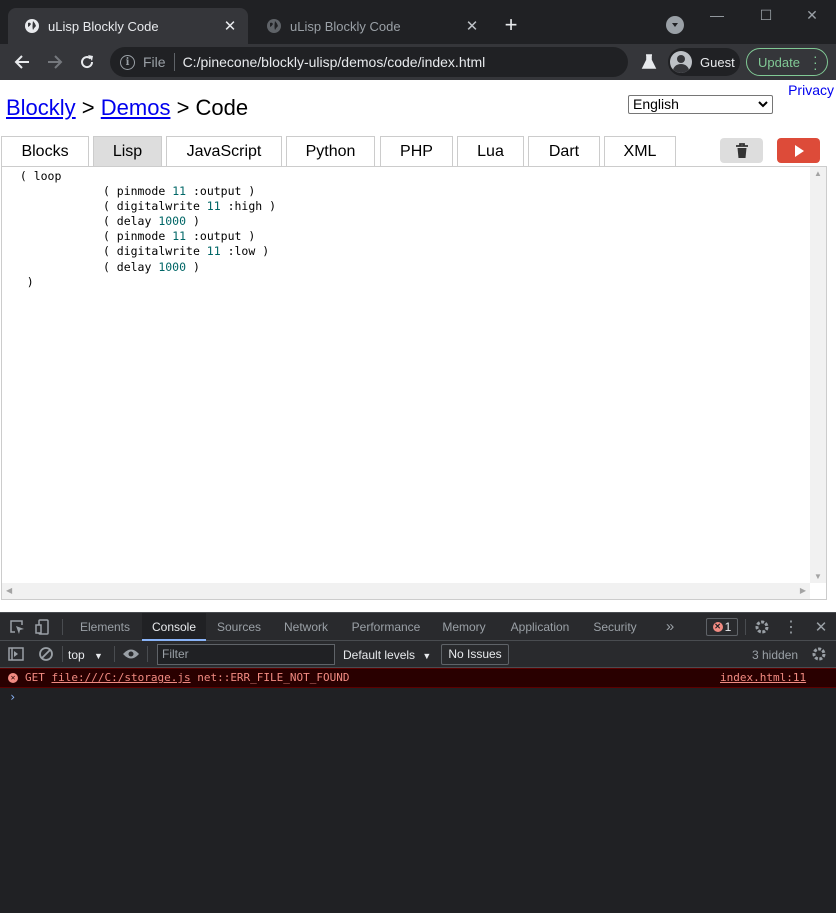 The height and width of the screenshot is (913, 836). Describe the element at coordinates (306, 627) in the screenshot. I see `devtools-tab-network: Network` at that location.